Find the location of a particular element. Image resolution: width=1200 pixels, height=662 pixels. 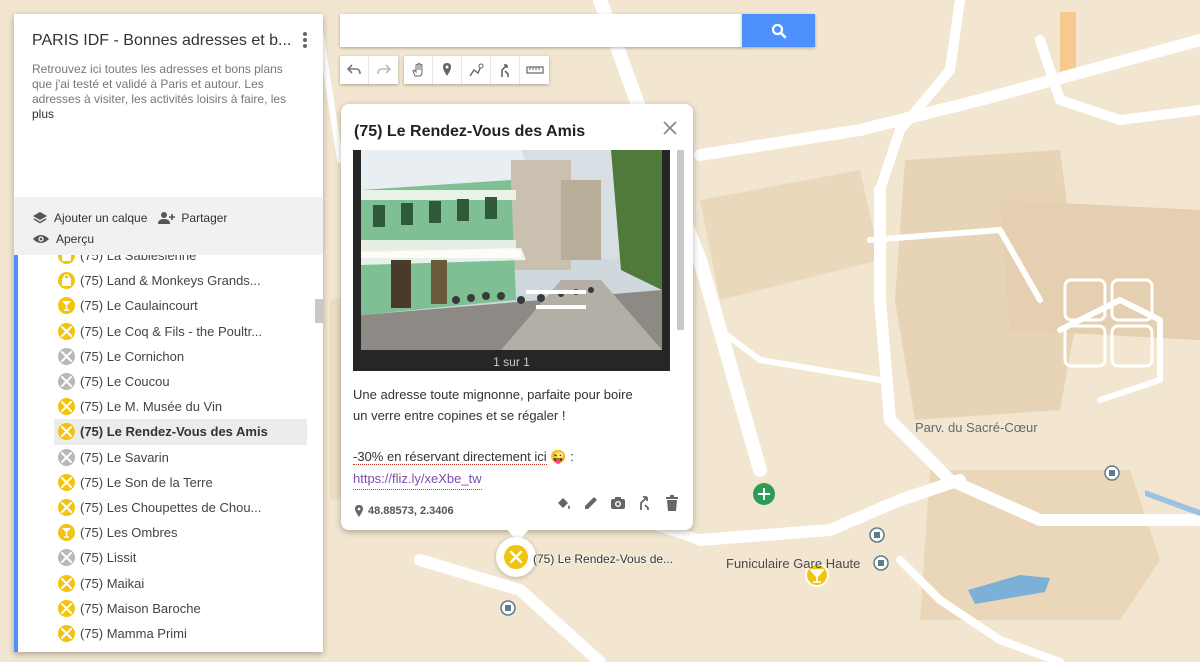

list-item-label: (75) Mamma Primi is located at coordinates (133, 633).